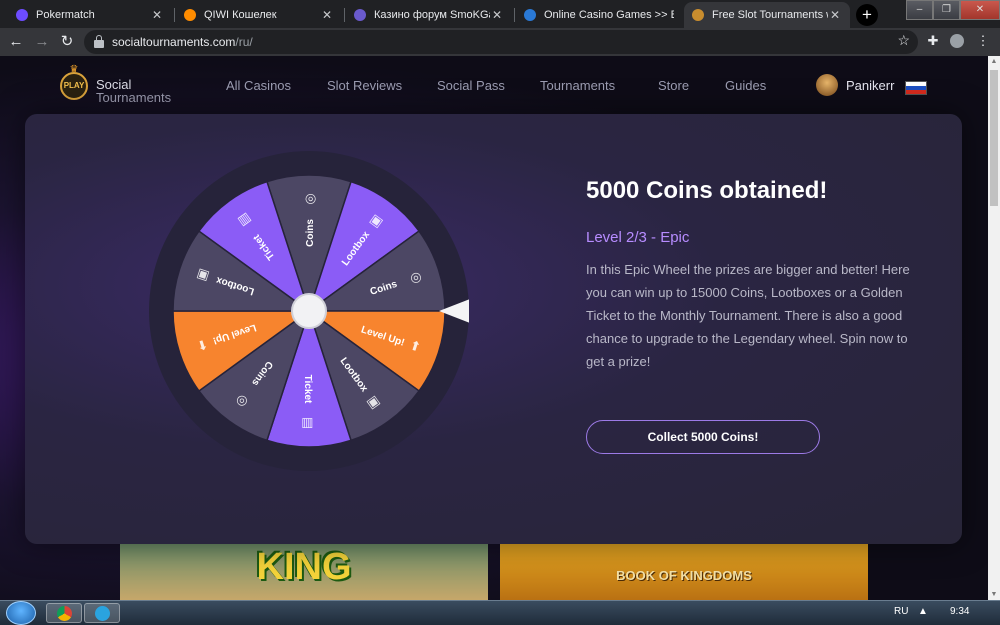 This screenshot has height=625, width=1000. I want to click on play-logo-badge: PLAY, so click(74, 86).